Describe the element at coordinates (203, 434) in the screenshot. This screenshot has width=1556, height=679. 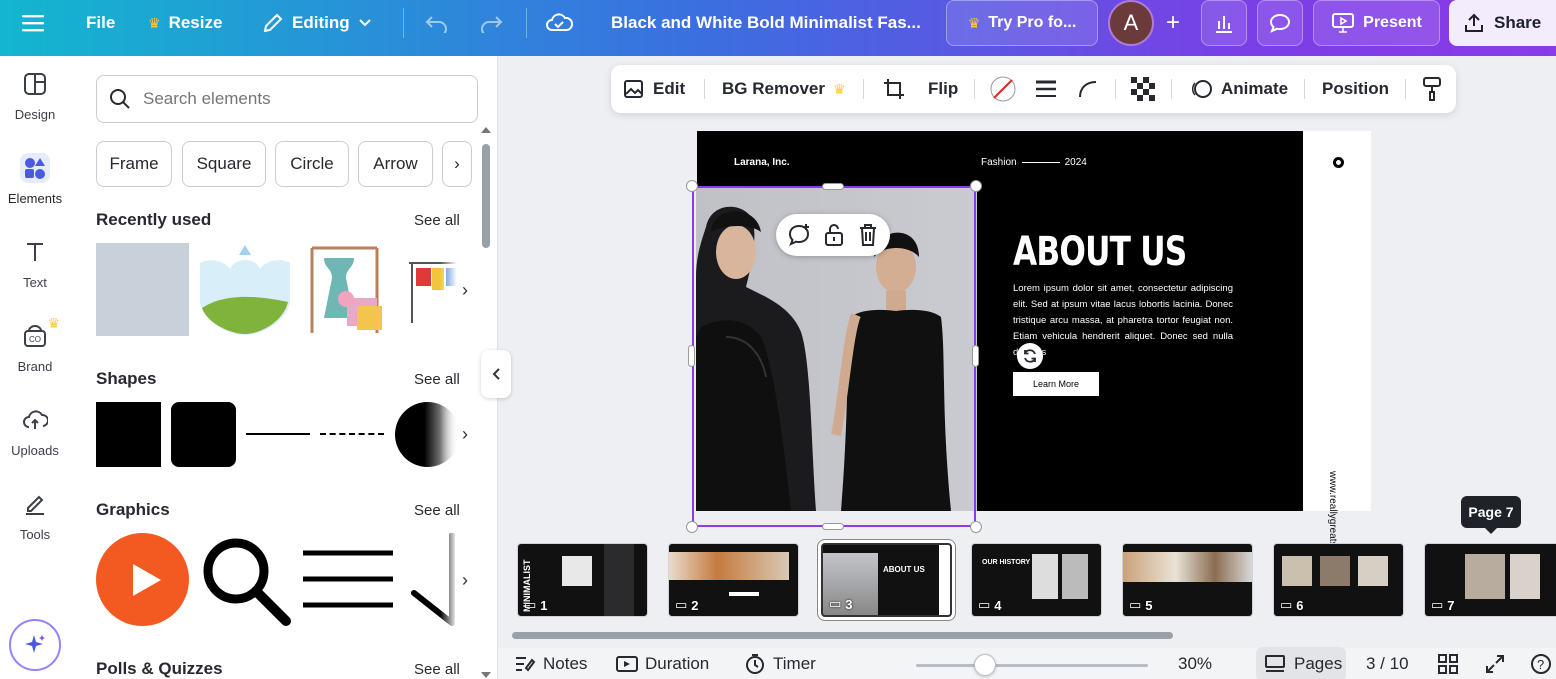
I see `shape-rounded-square` at that location.